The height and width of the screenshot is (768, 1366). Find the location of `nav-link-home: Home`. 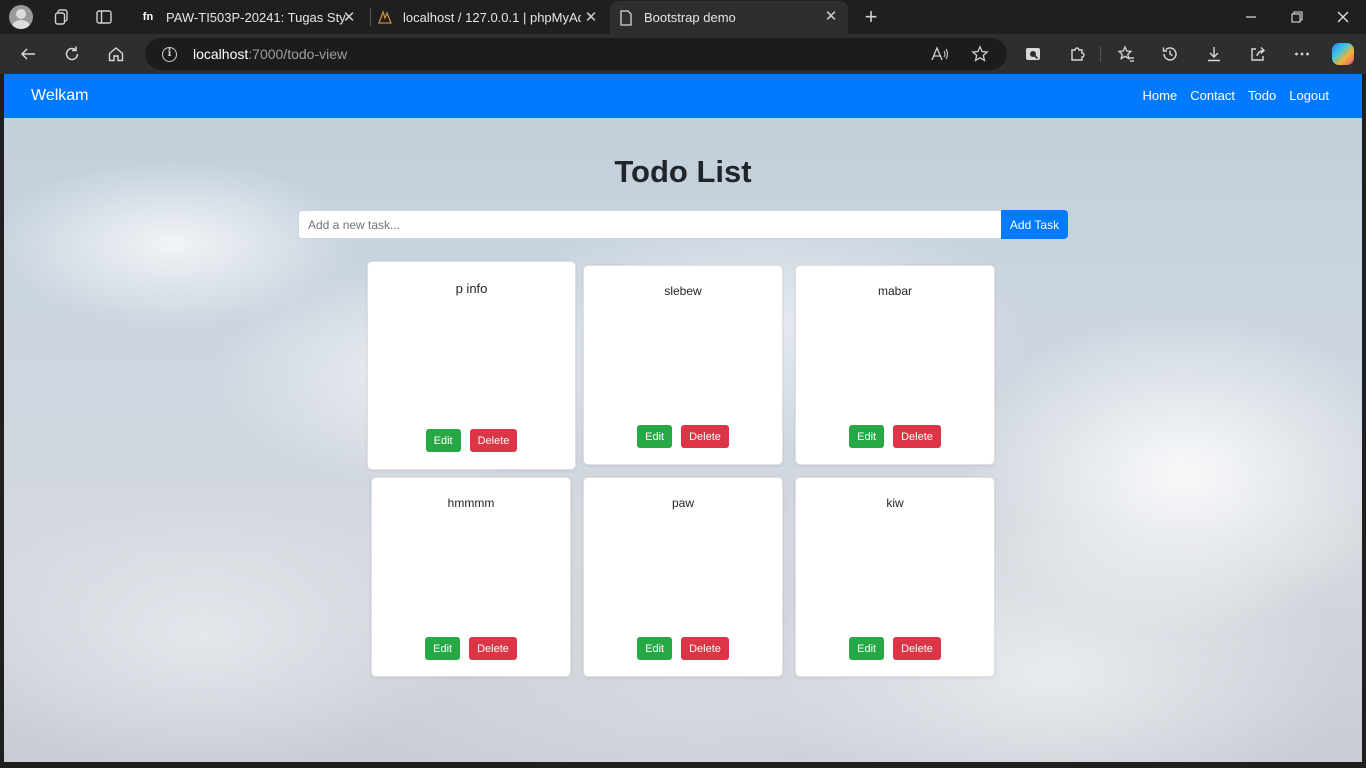

nav-link-home: Home is located at coordinates (1160, 95).